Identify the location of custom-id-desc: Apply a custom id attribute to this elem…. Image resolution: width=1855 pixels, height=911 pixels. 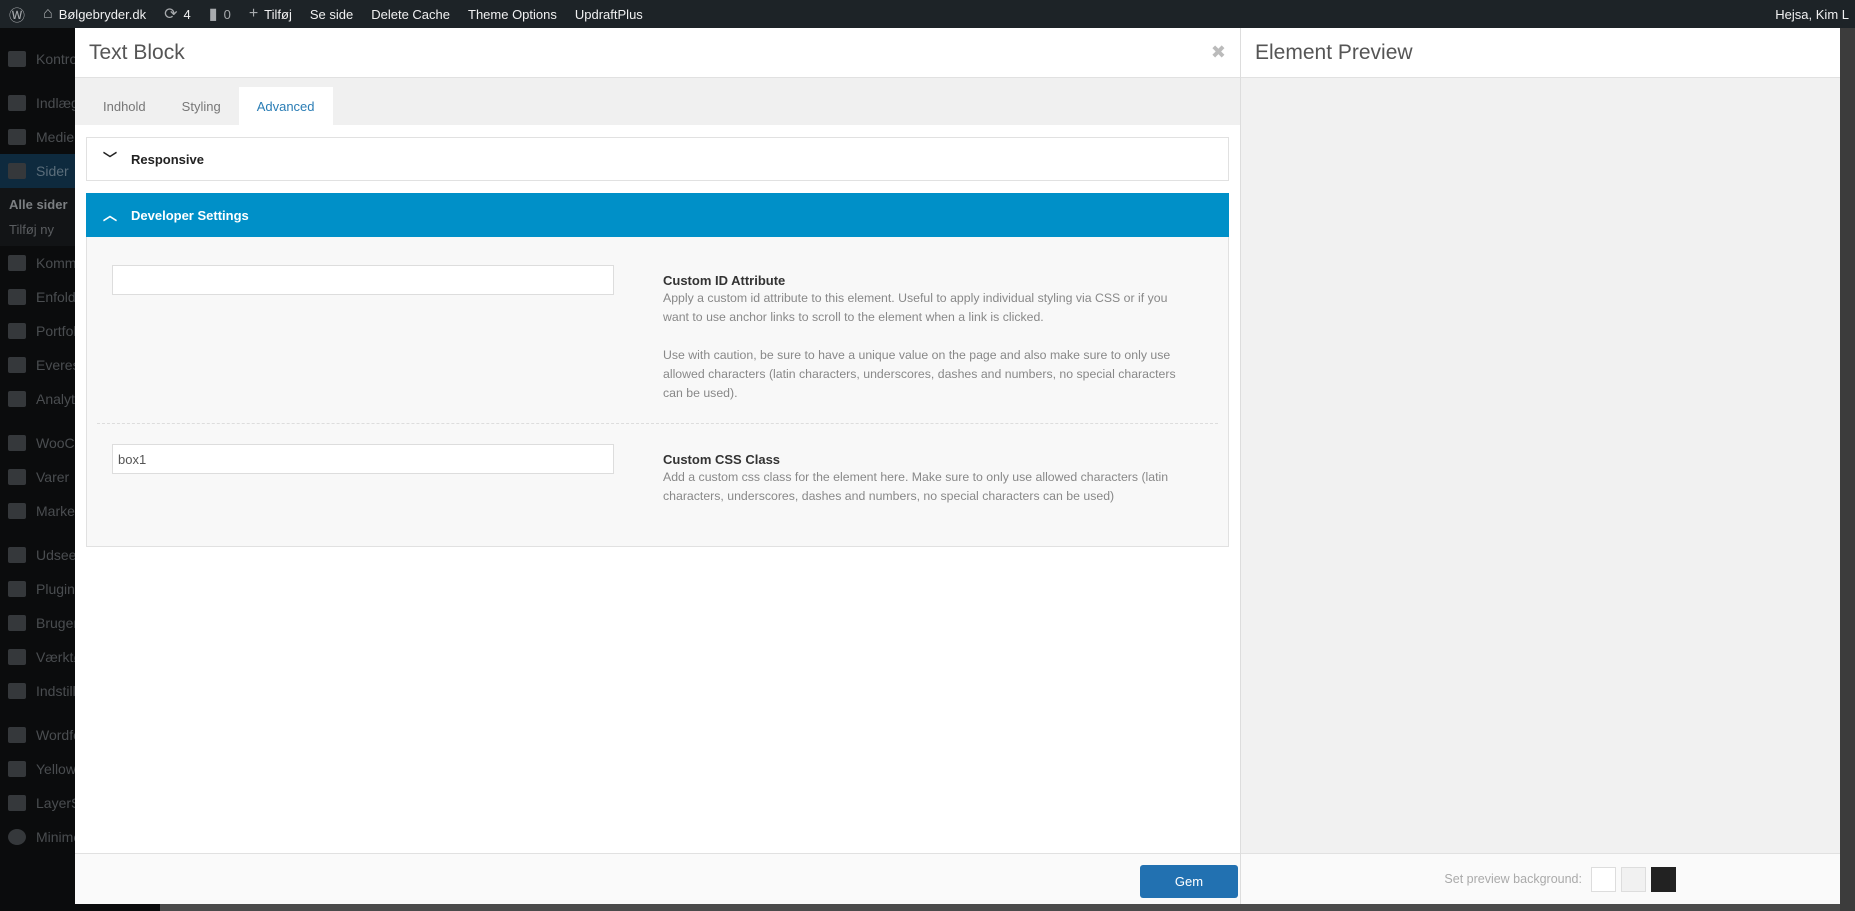
(915, 307).